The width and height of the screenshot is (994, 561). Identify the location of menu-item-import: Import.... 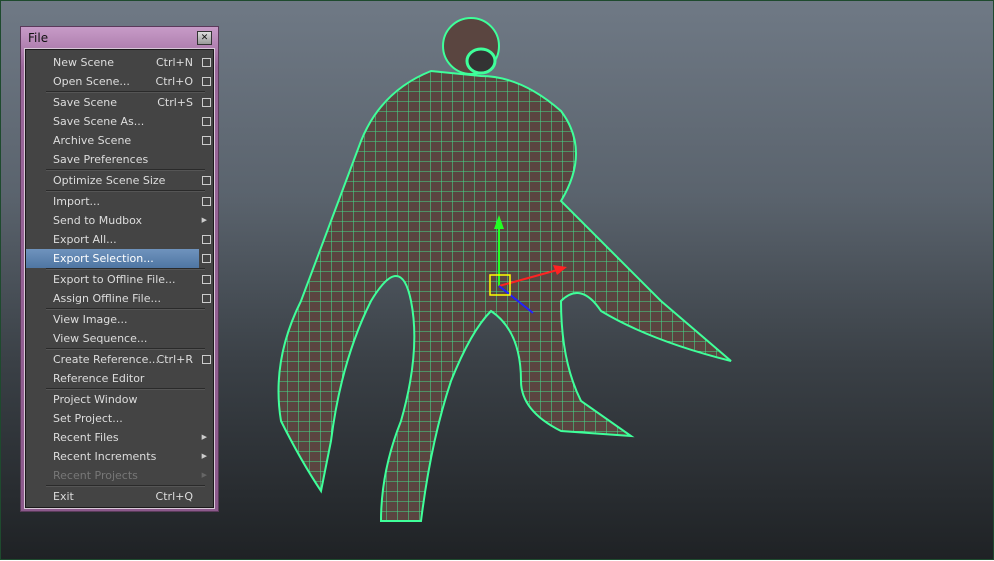
(118, 201).